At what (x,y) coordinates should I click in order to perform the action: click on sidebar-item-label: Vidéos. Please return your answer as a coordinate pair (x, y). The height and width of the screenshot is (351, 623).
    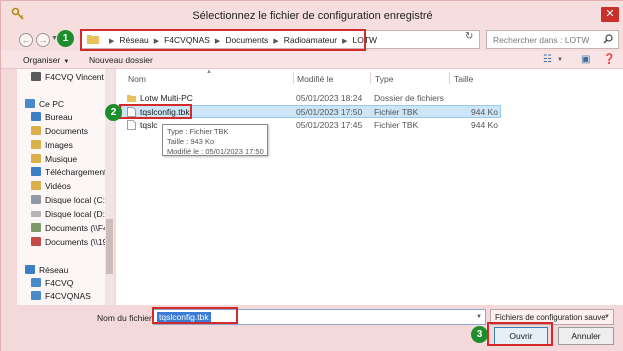
    Looking at the image, I should click on (58, 186).